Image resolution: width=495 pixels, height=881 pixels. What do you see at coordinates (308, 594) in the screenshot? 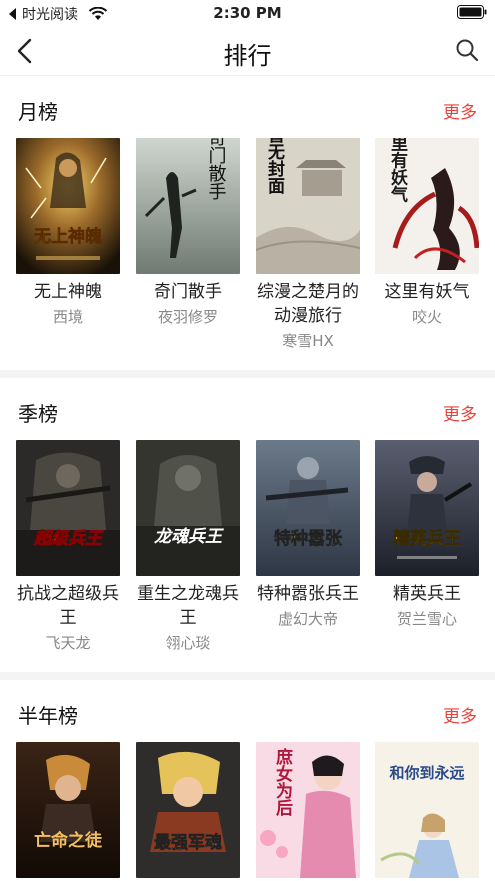
I see `book-title: 特种嚣张兵王` at bounding box center [308, 594].